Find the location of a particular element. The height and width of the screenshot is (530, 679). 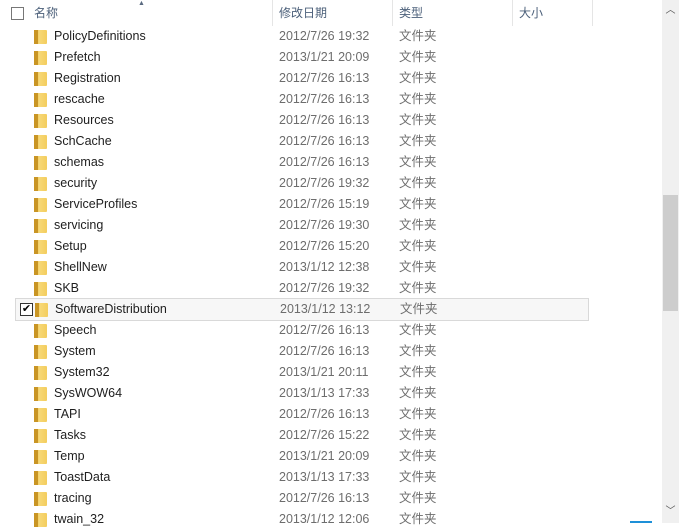

file-row: SKB 2012/7/26 19:32 文件夹 is located at coordinates (302, 288).